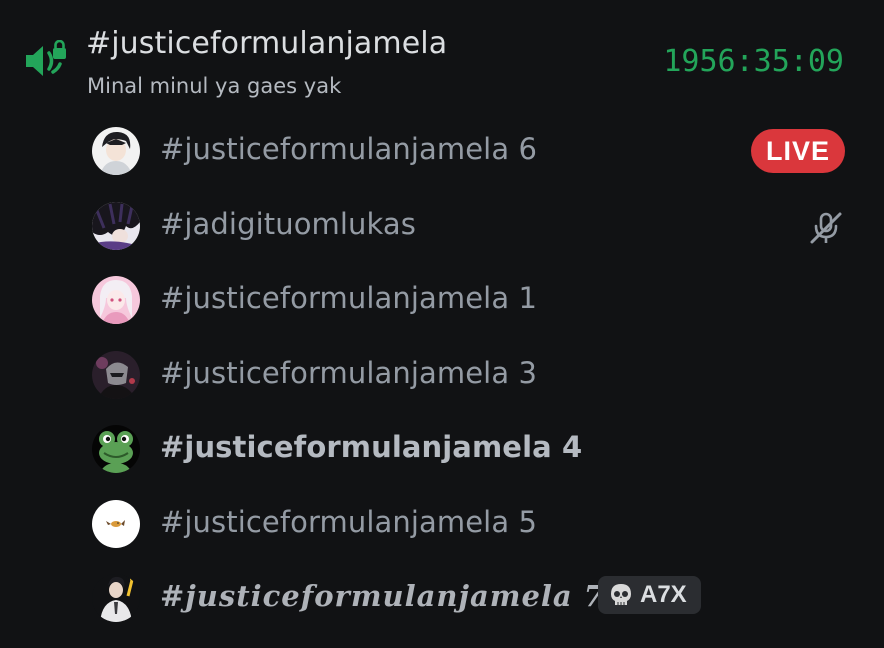 This screenshot has width=884, height=648. I want to click on dark-hair-avatar, so click(116, 225).